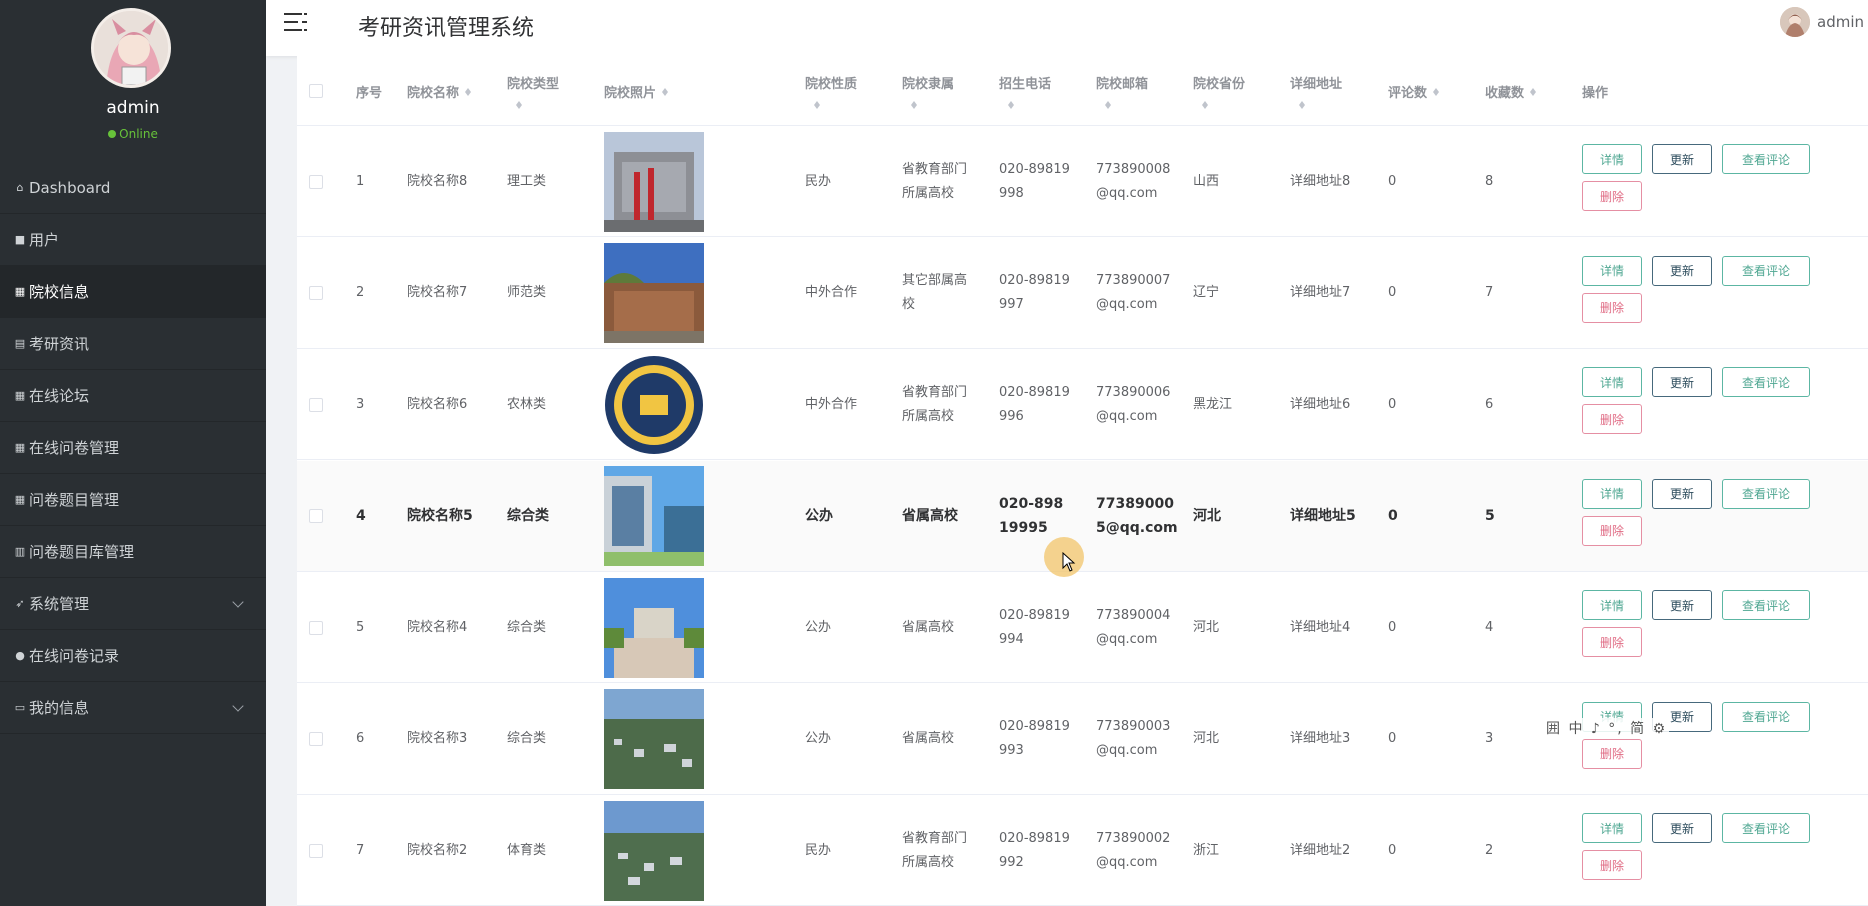 The height and width of the screenshot is (906, 1868). Describe the element at coordinates (1414, 91) in the screenshot. I see `col-header-comments: 评论数` at that location.